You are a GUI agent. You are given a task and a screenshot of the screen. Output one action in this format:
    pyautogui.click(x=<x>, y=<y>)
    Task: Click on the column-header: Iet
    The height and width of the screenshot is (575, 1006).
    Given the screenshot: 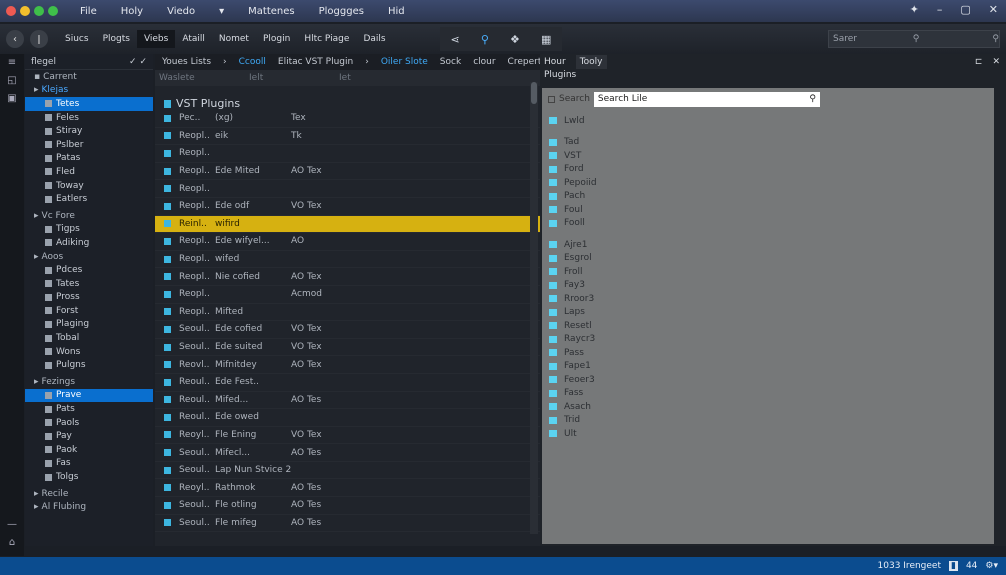 What is the action you would take?
    pyautogui.click(x=380, y=78)
    